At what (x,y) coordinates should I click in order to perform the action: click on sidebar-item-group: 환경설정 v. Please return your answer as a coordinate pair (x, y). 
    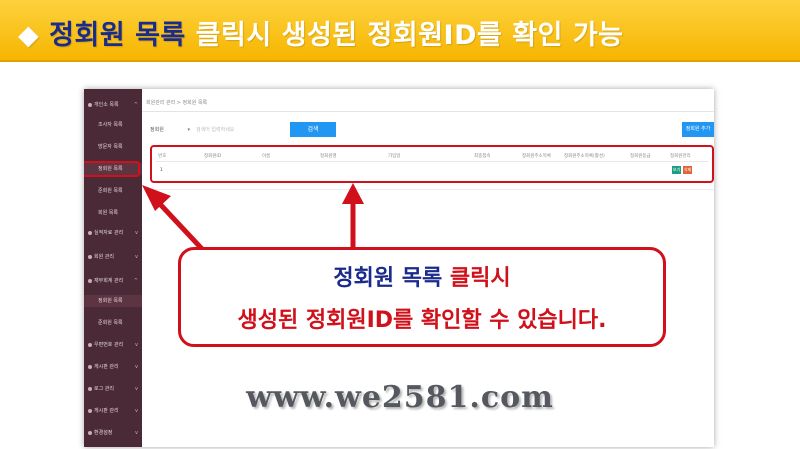
    Looking at the image, I should click on (113, 433).